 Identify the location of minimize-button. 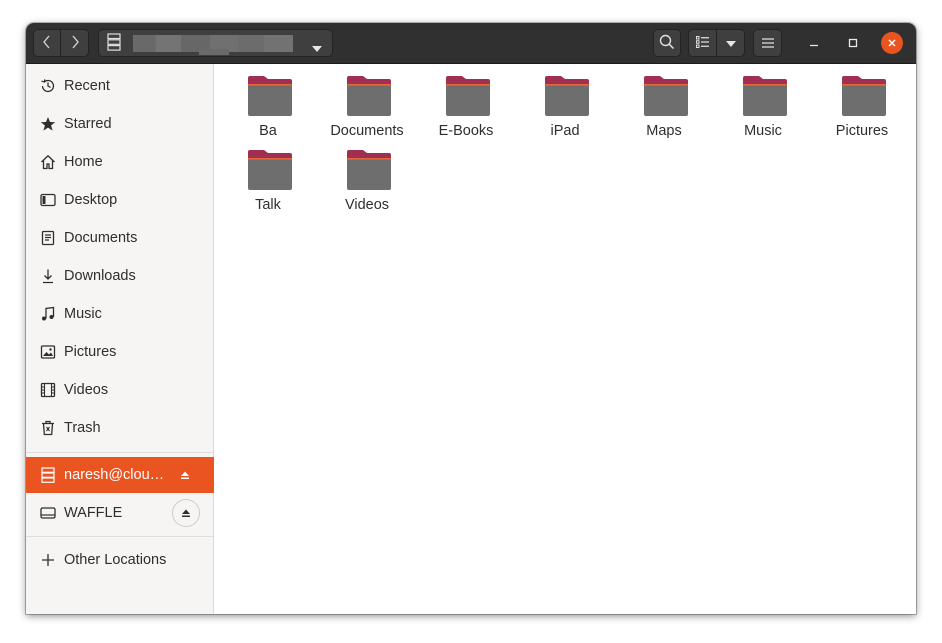
(814, 43).